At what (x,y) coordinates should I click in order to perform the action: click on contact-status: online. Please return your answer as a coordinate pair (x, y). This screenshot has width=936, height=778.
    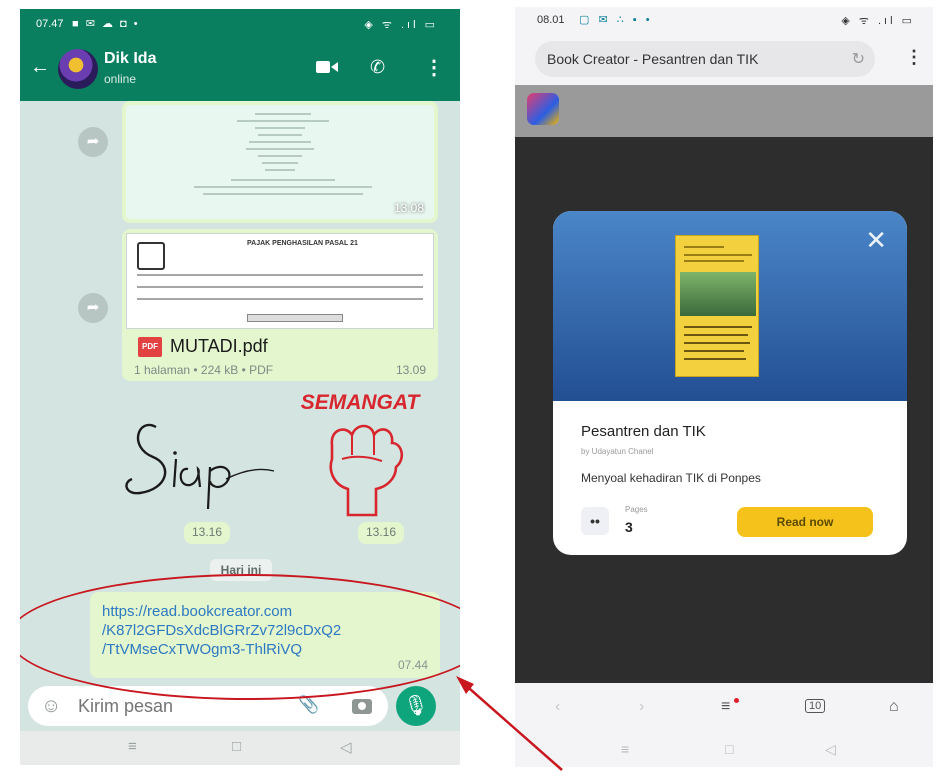
    Looking at the image, I should click on (120, 79).